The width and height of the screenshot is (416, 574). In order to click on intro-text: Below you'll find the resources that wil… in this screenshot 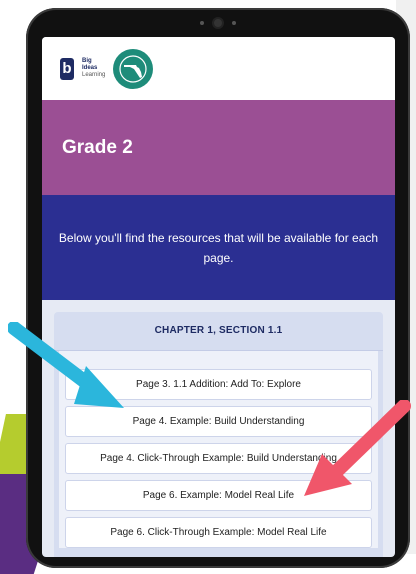, I will do `click(218, 247)`.